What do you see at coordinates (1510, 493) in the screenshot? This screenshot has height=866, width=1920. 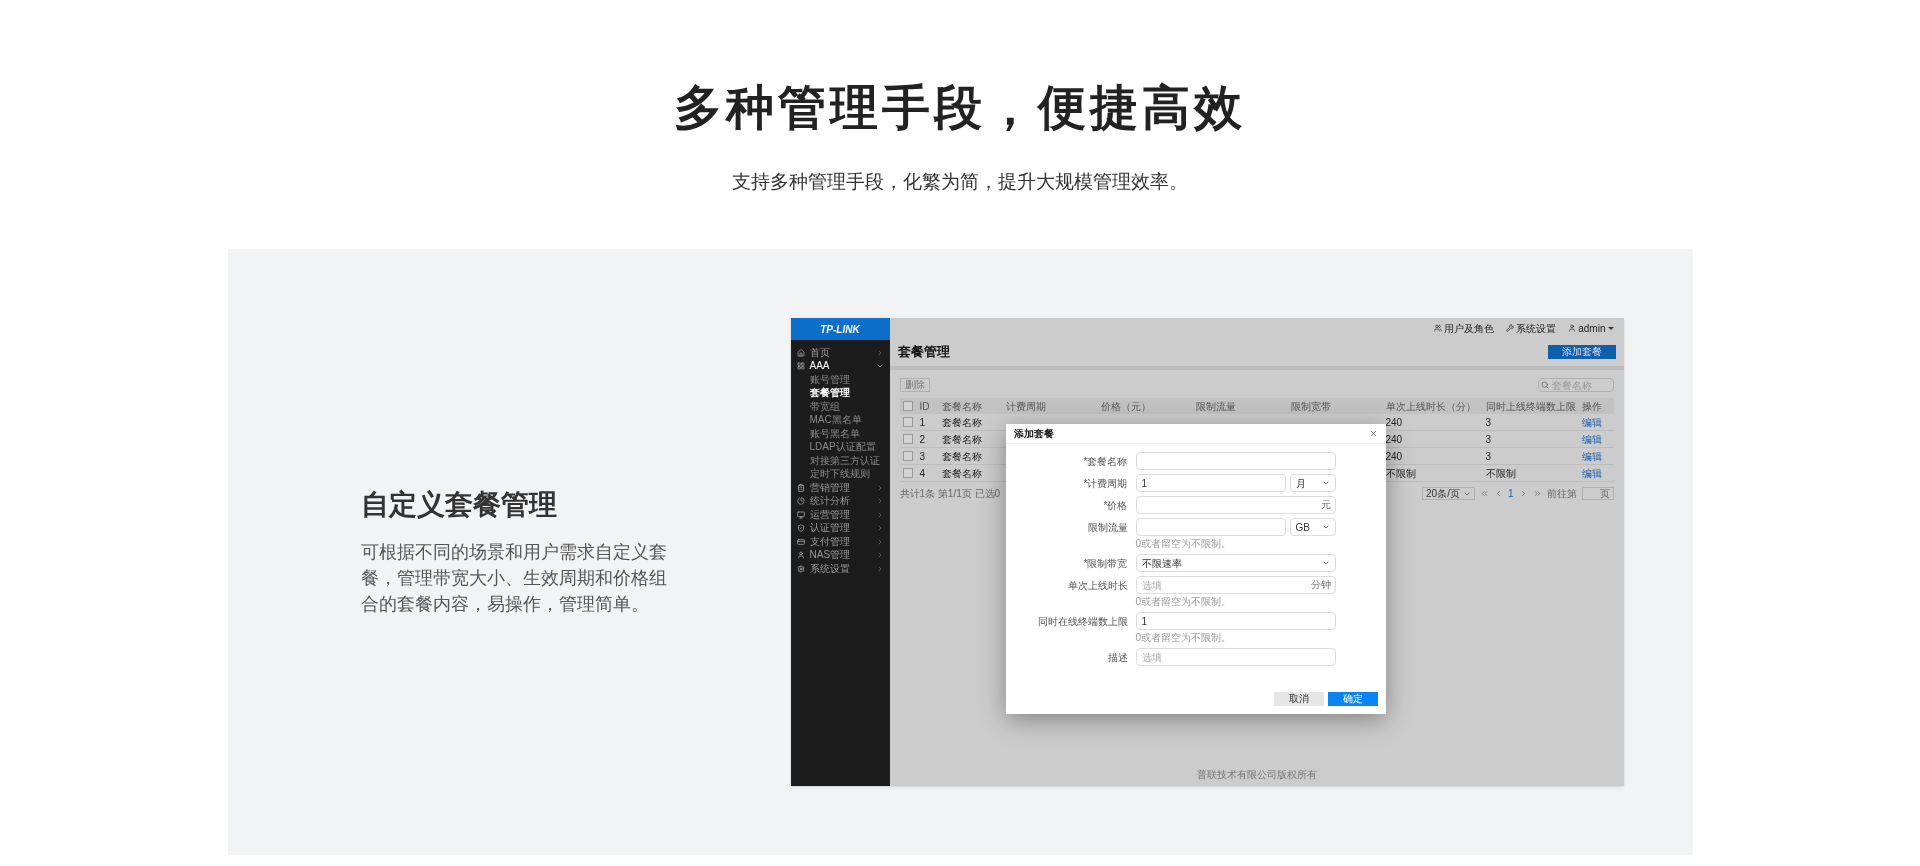 I see `page-number: 1` at bounding box center [1510, 493].